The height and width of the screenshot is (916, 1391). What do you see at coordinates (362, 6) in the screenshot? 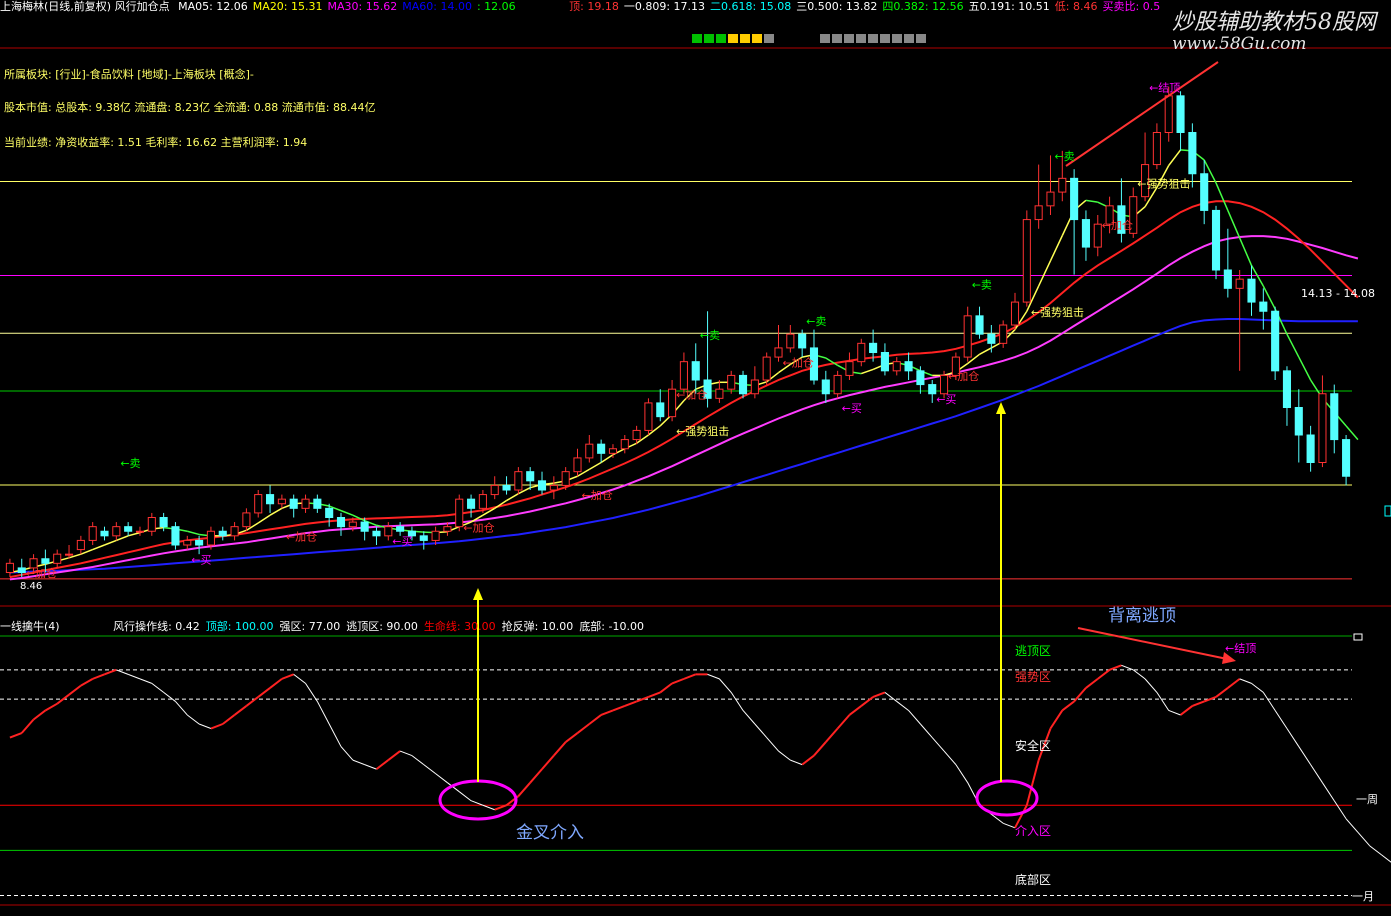
I see `ma-label-2: MA30: 15.62` at bounding box center [362, 6].